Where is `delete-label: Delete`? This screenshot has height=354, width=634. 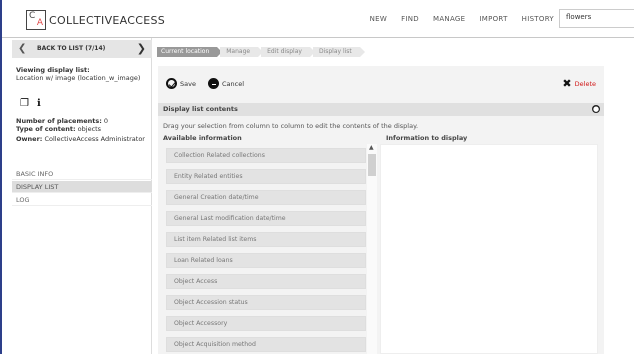 delete-label: Delete is located at coordinates (585, 83).